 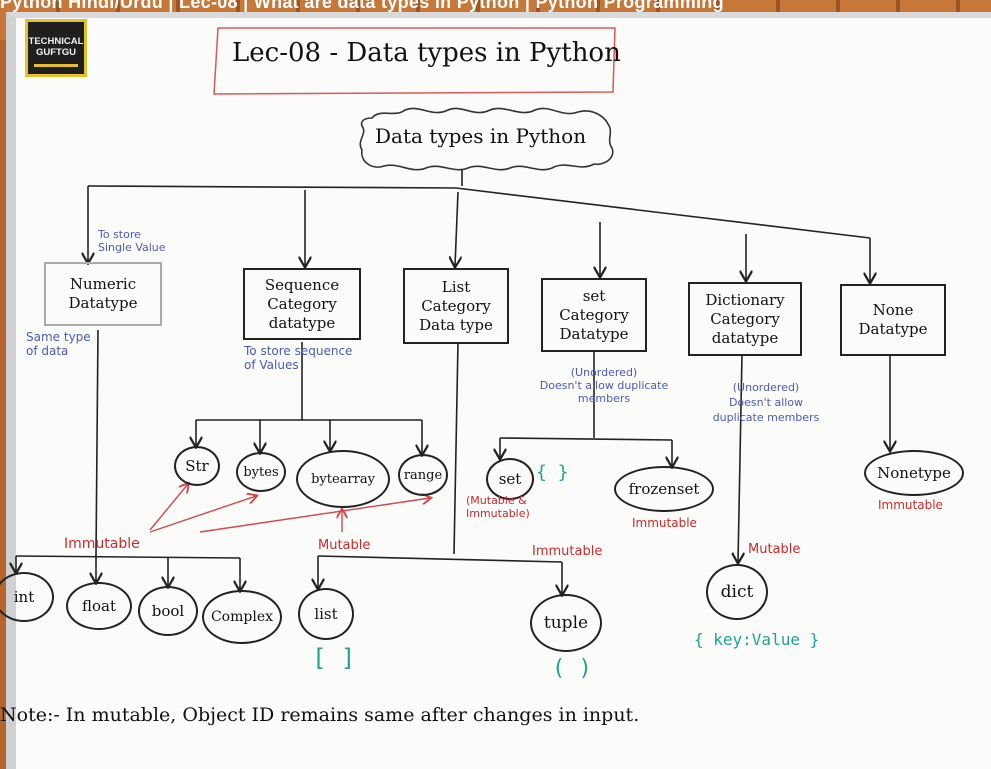 What do you see at coordinates (552, 472) in the screenshot?
I see `set-braces: { }` at bounding box center [552, 472].